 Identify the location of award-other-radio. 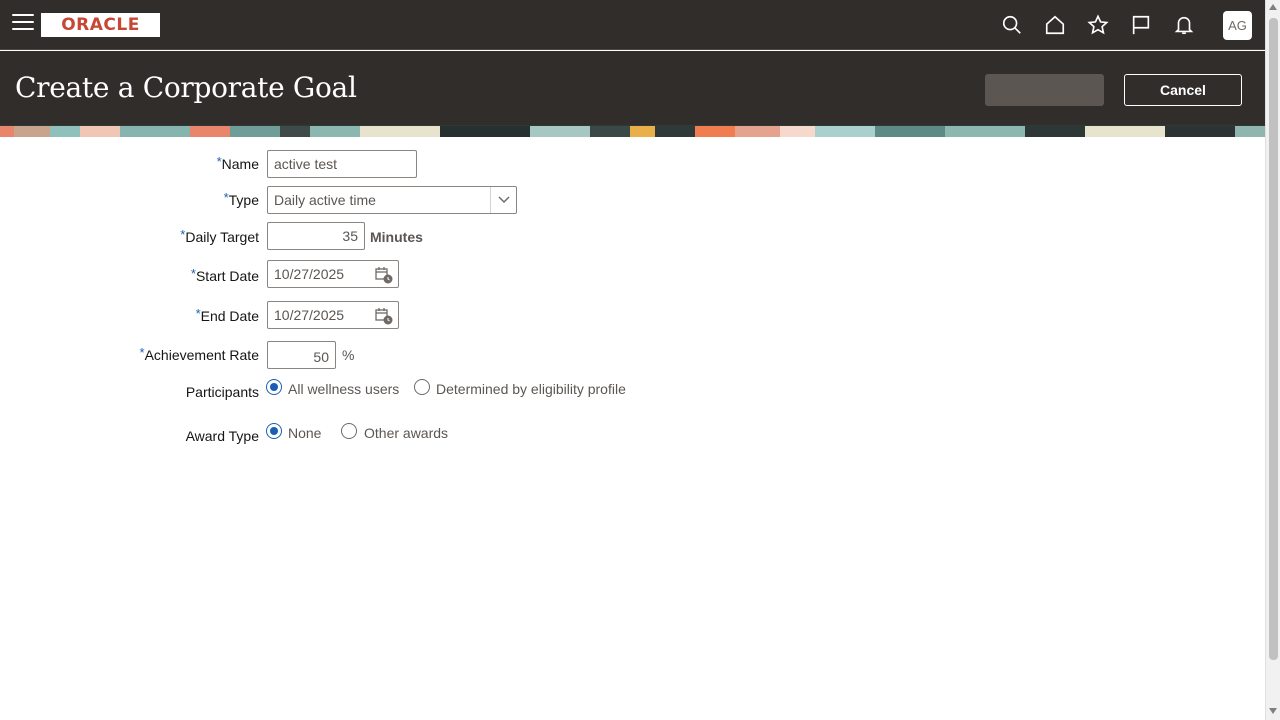
(349, 431).